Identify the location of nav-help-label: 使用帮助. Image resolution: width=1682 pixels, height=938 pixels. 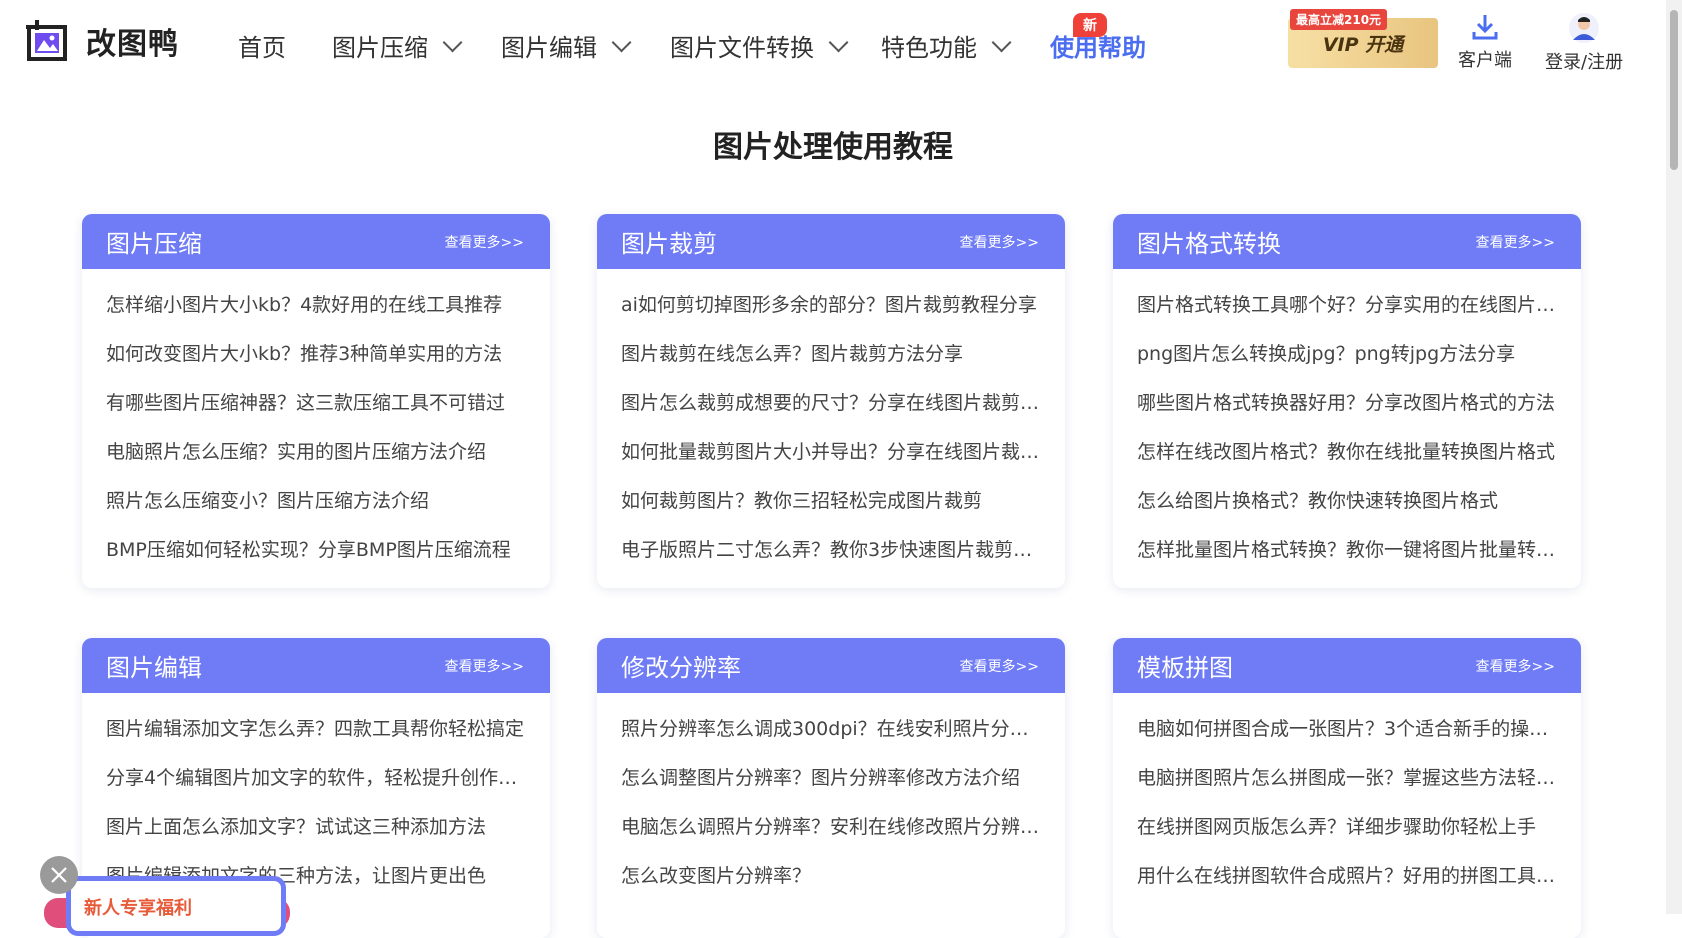
(1098, 48).